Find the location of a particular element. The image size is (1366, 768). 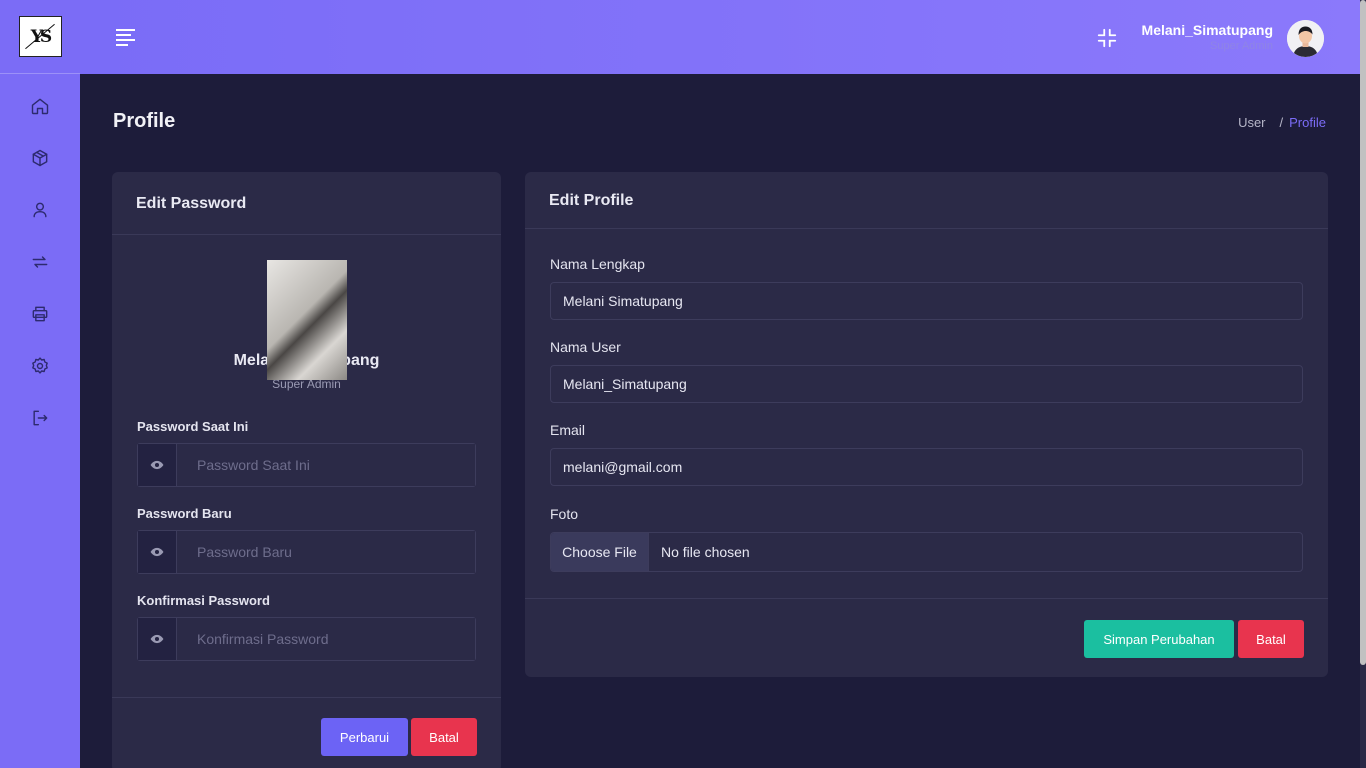

repeat-icon is located at coordinates (40, 262).